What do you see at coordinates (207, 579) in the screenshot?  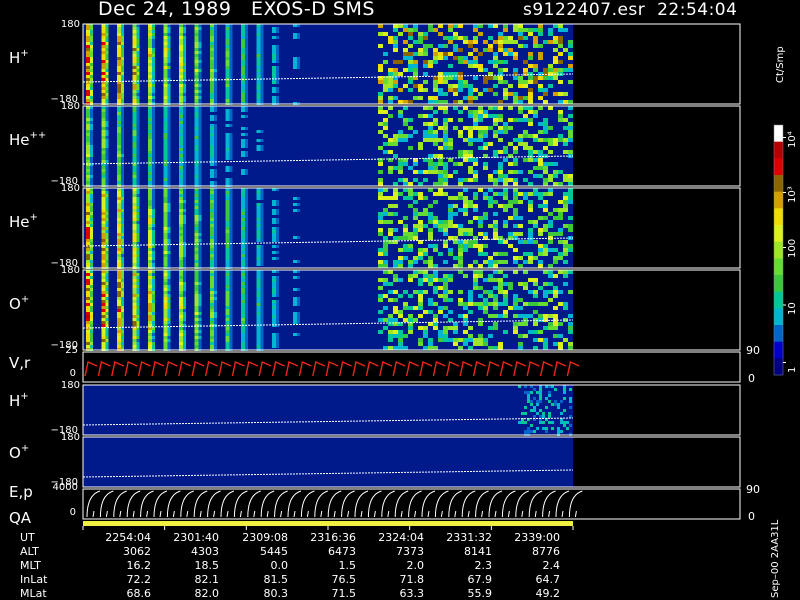 I see `ephemeris-value: 82.1` at bounding box center [207, 579].